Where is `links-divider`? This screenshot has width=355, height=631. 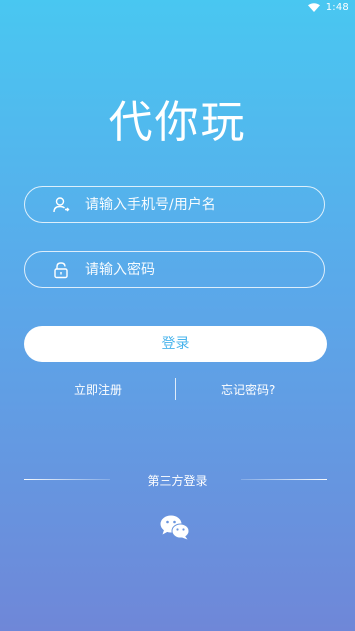 links-divider is located at coordinates (175, 389).